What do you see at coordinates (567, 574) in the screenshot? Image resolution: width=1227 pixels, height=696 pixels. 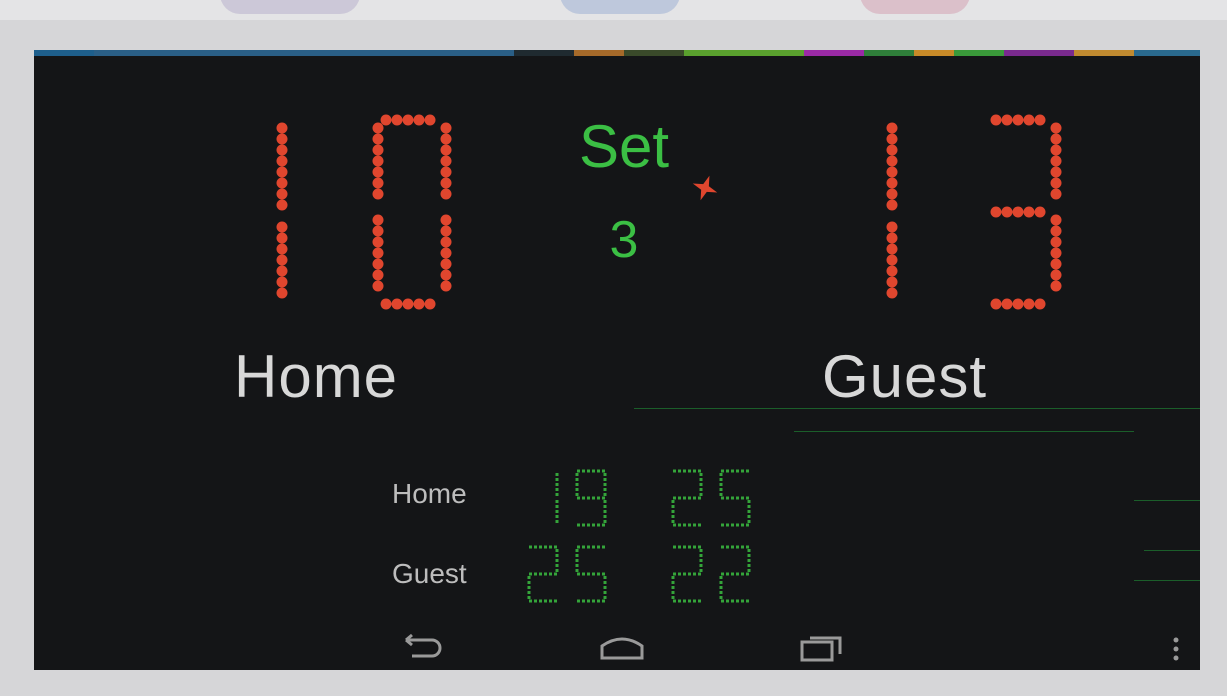 I see `history-guest-set1` at bounding box center [567, 574].